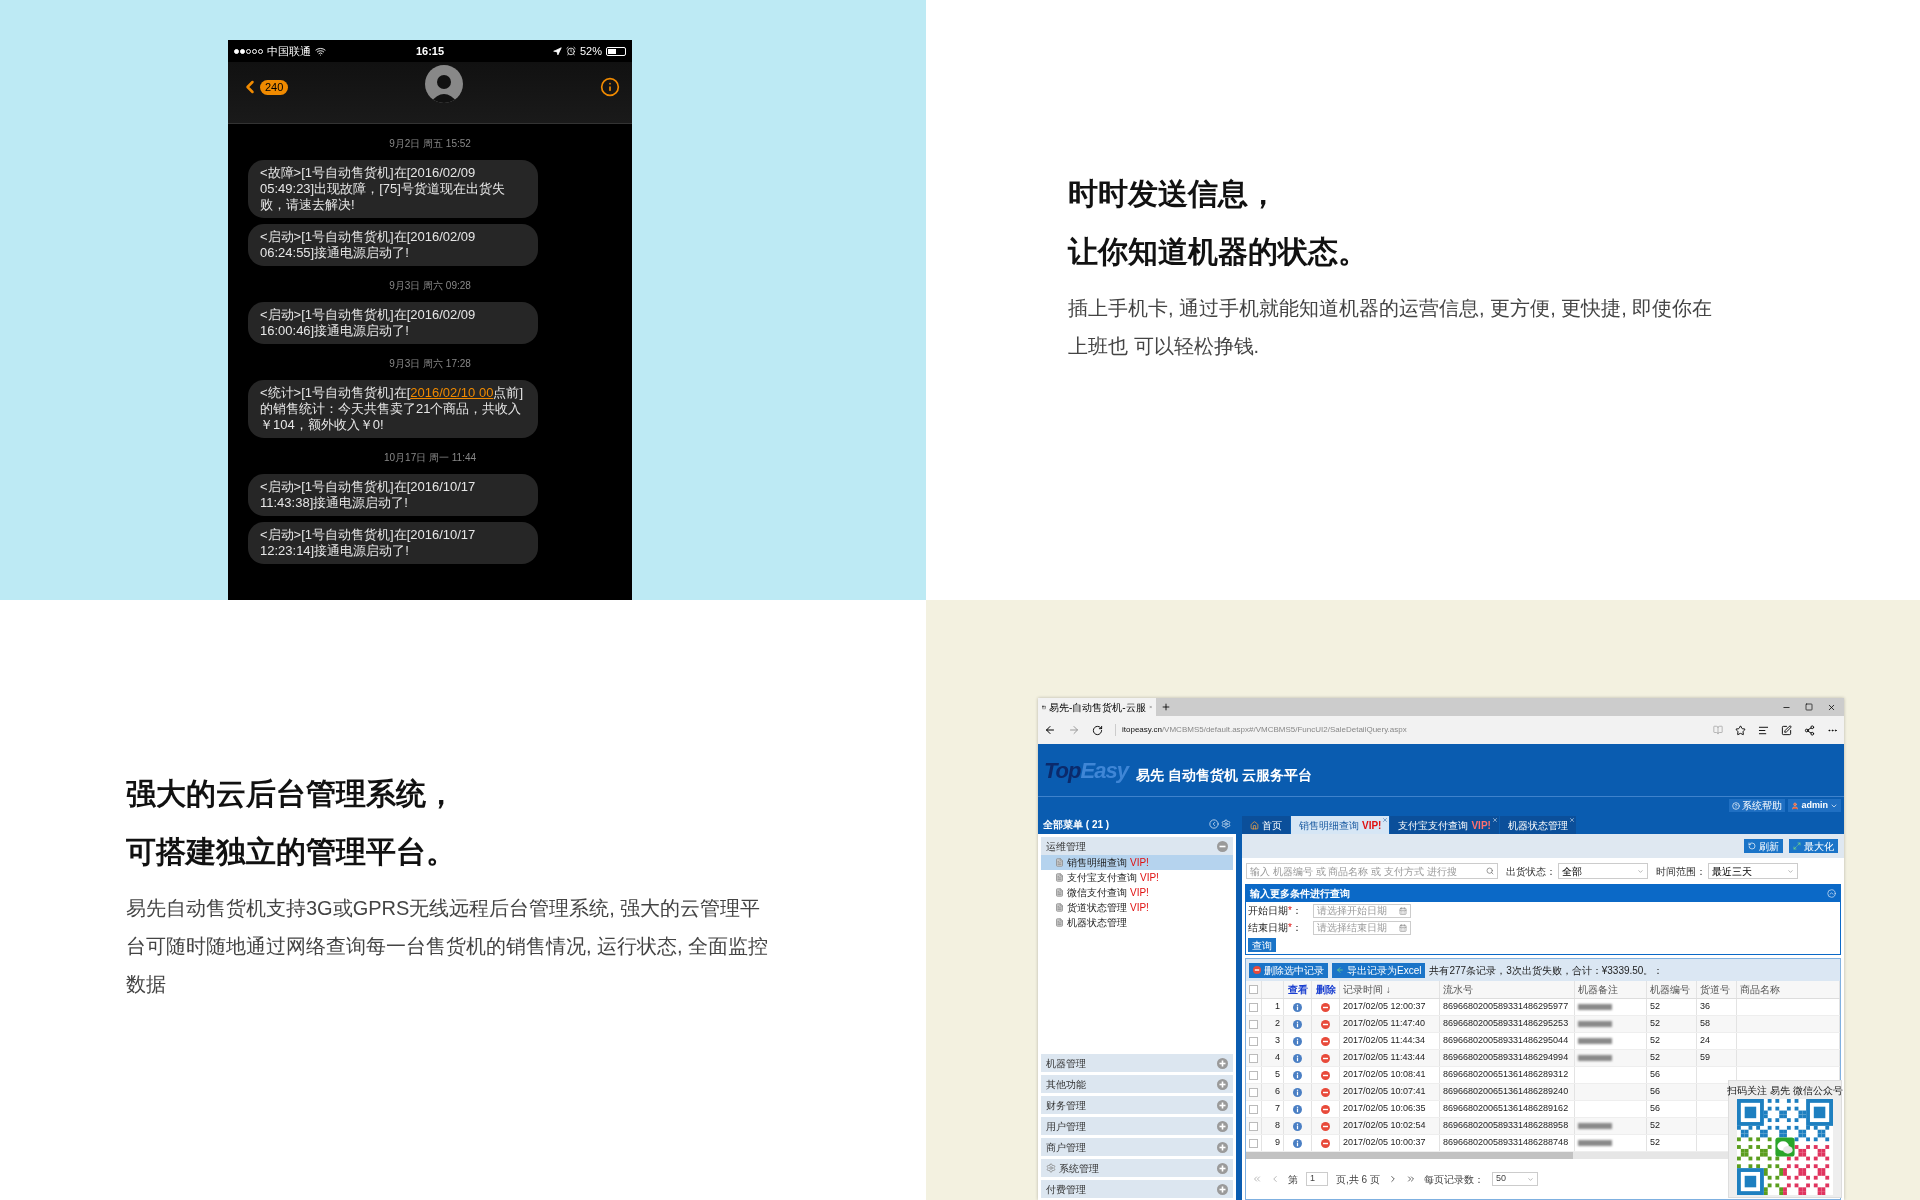 This screenshot has width=1920, height=1200. What do you see at coordinates (1097, 730) in the screenshot?
I see `refresh-icon` at bounding box center [1097, 730].